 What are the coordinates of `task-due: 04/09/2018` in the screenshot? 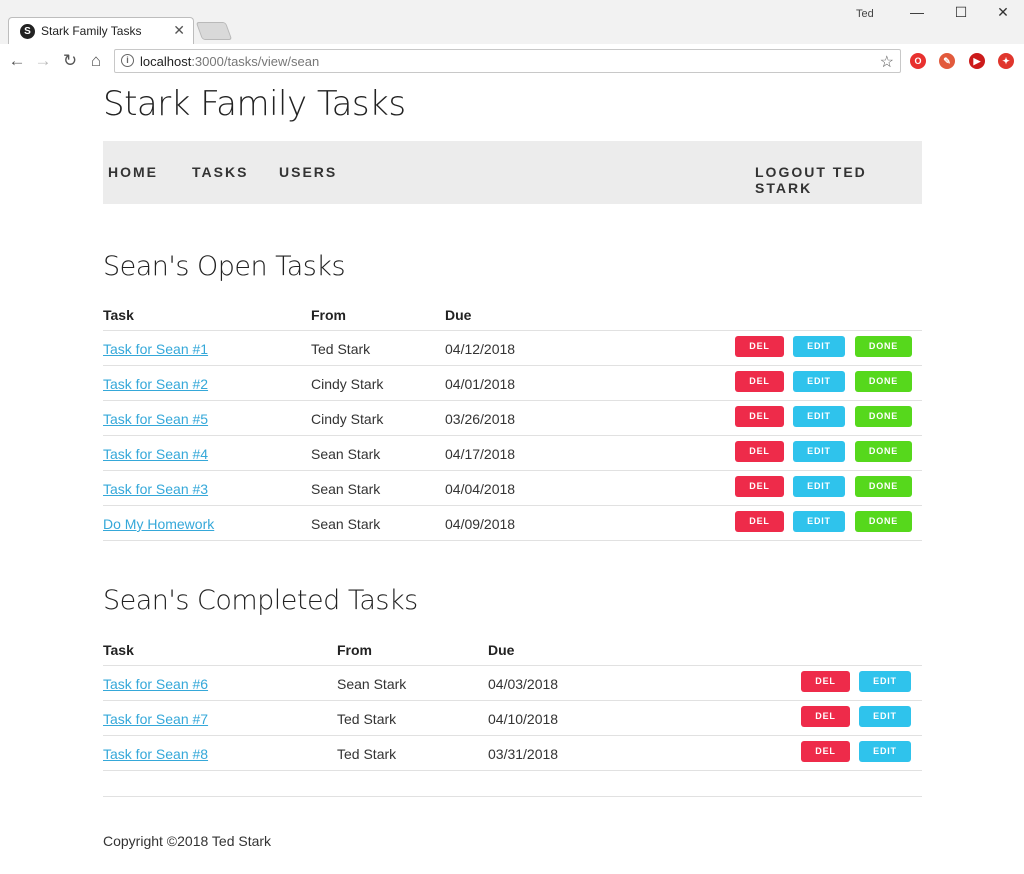 It's located at (480, 524).